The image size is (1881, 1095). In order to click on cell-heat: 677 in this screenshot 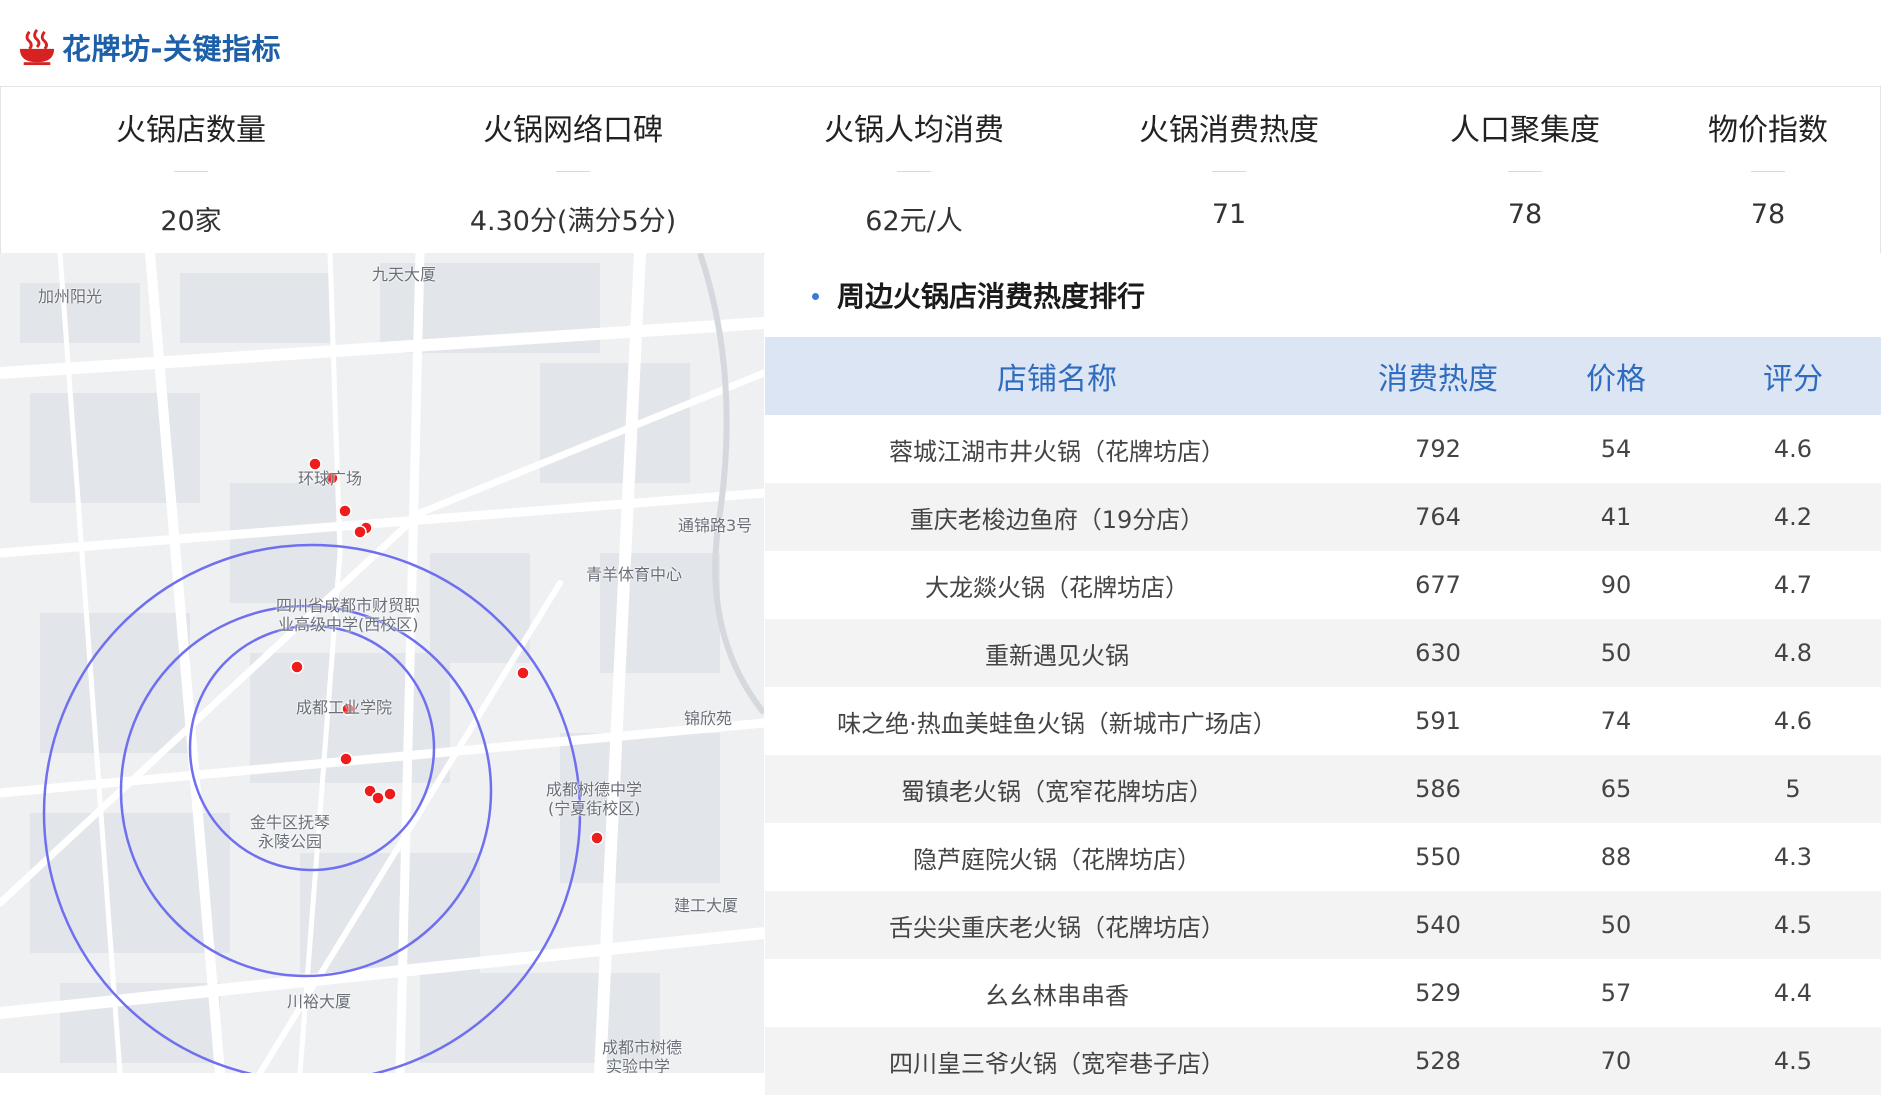, I will do `click(1438, 585)`.